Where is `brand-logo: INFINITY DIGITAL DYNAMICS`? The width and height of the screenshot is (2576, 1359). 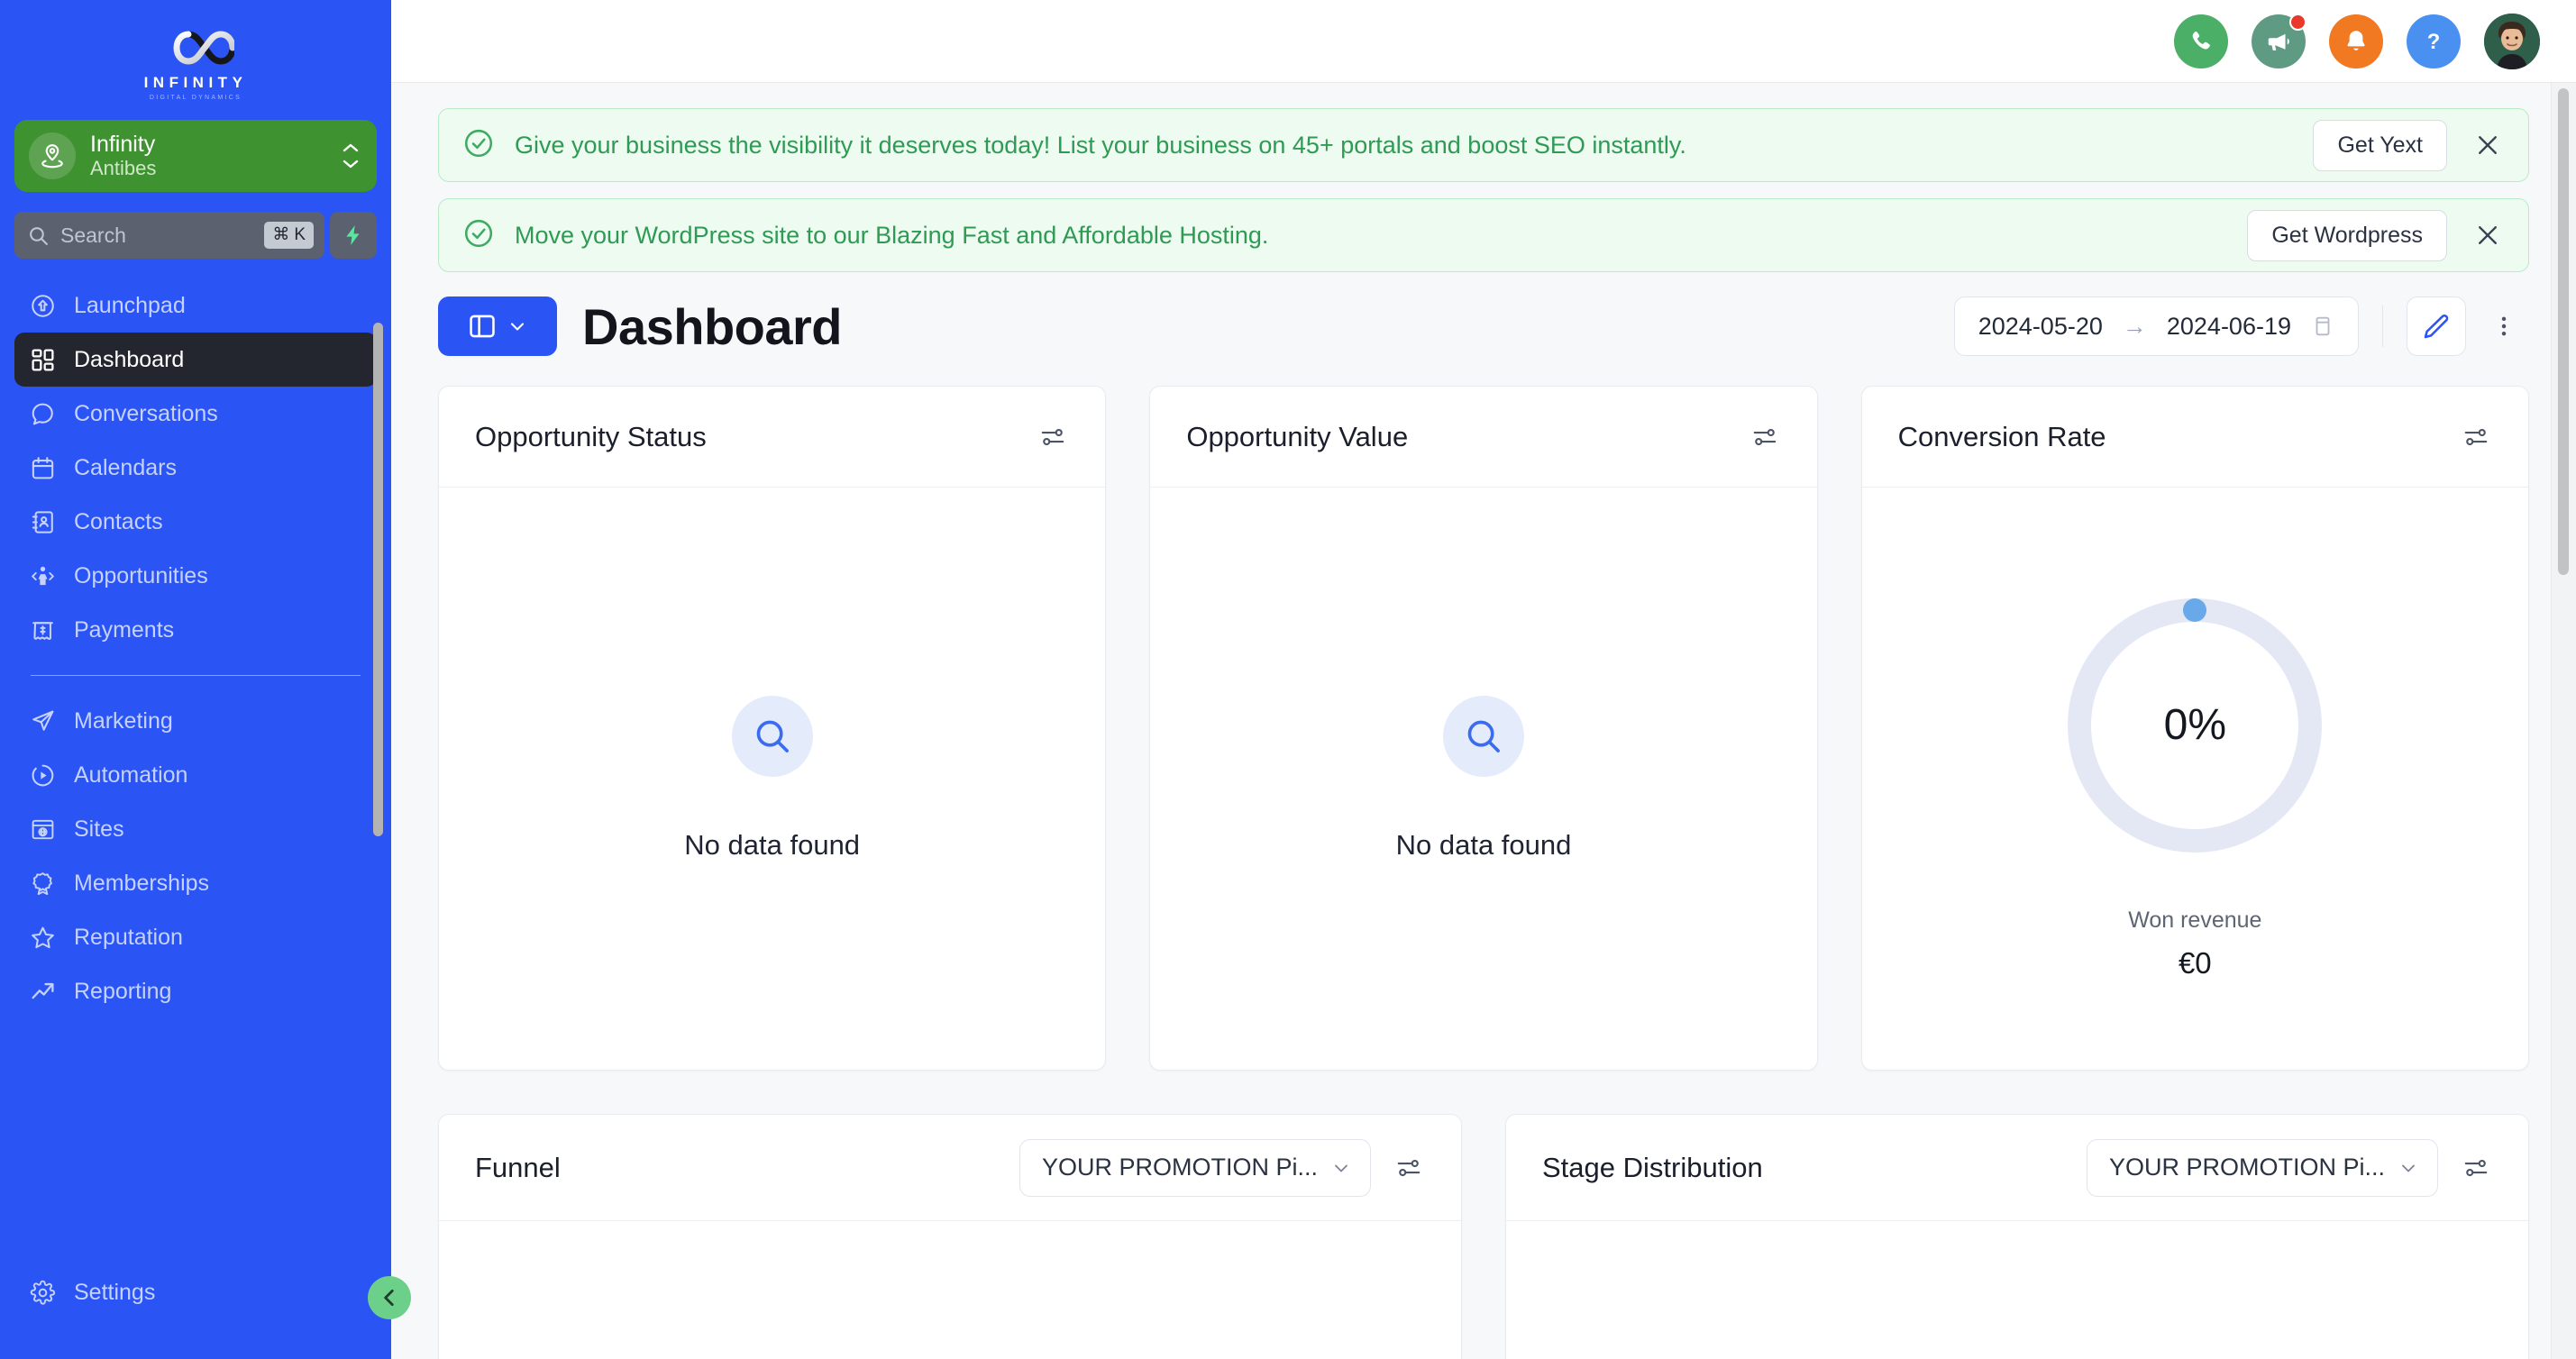
brand-logo: INFINITY DIGITAL DYNAMICS is located at coordinates (195, 56).